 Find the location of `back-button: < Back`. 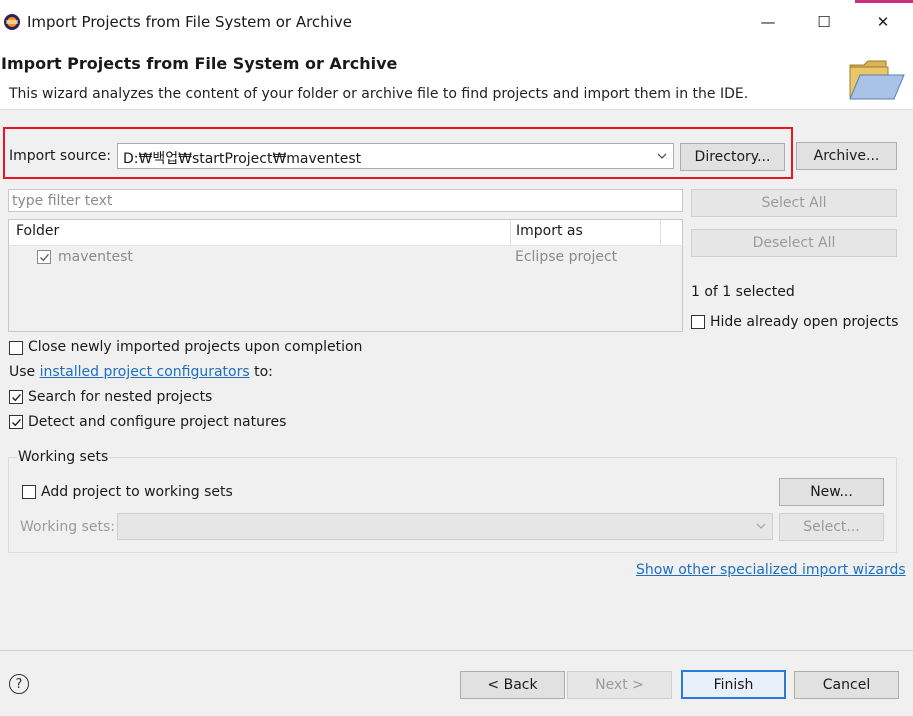

back-button: < Back is located at coordinates (512, 685).